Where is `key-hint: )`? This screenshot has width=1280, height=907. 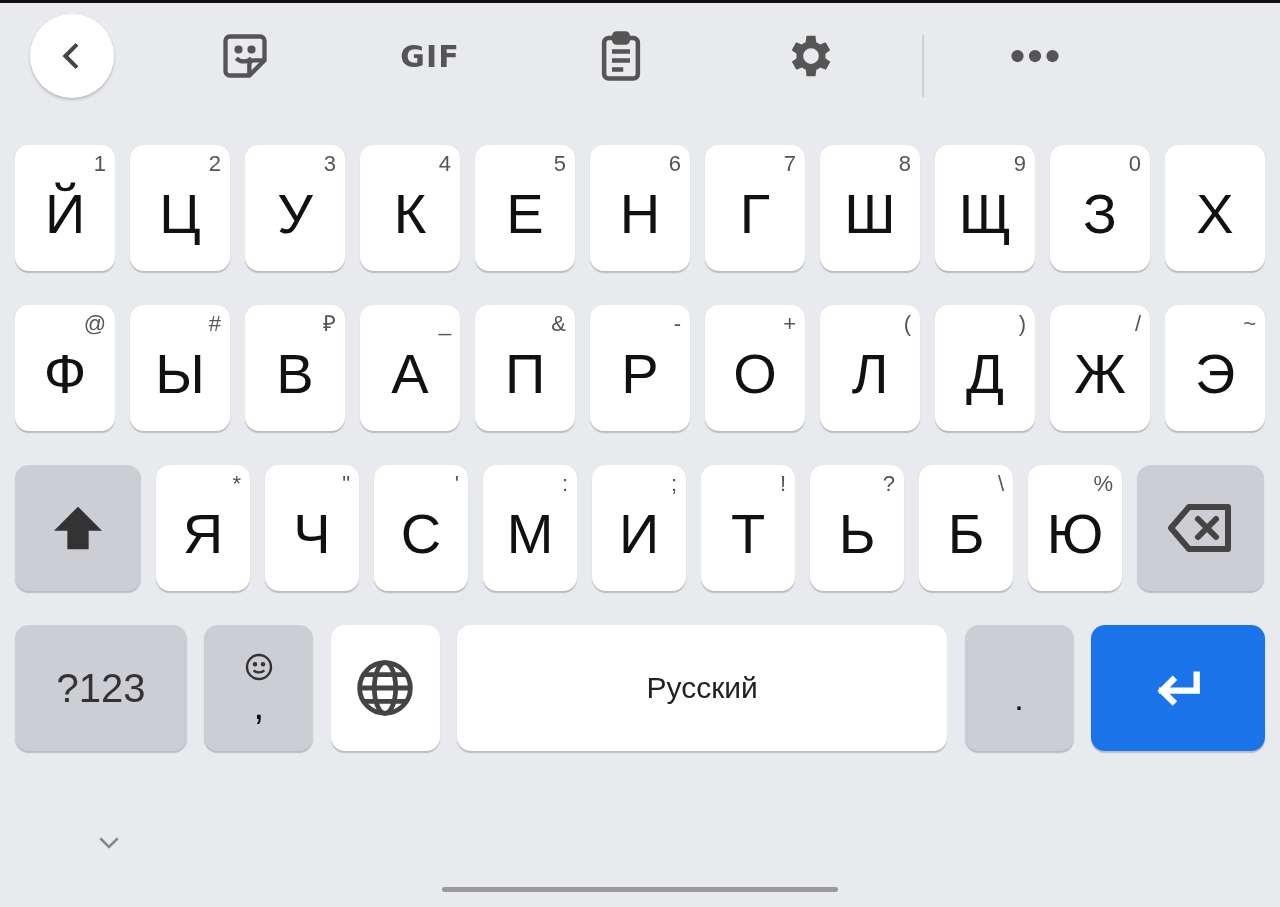
key-hint: ) is located at coordinates (1022, 324).